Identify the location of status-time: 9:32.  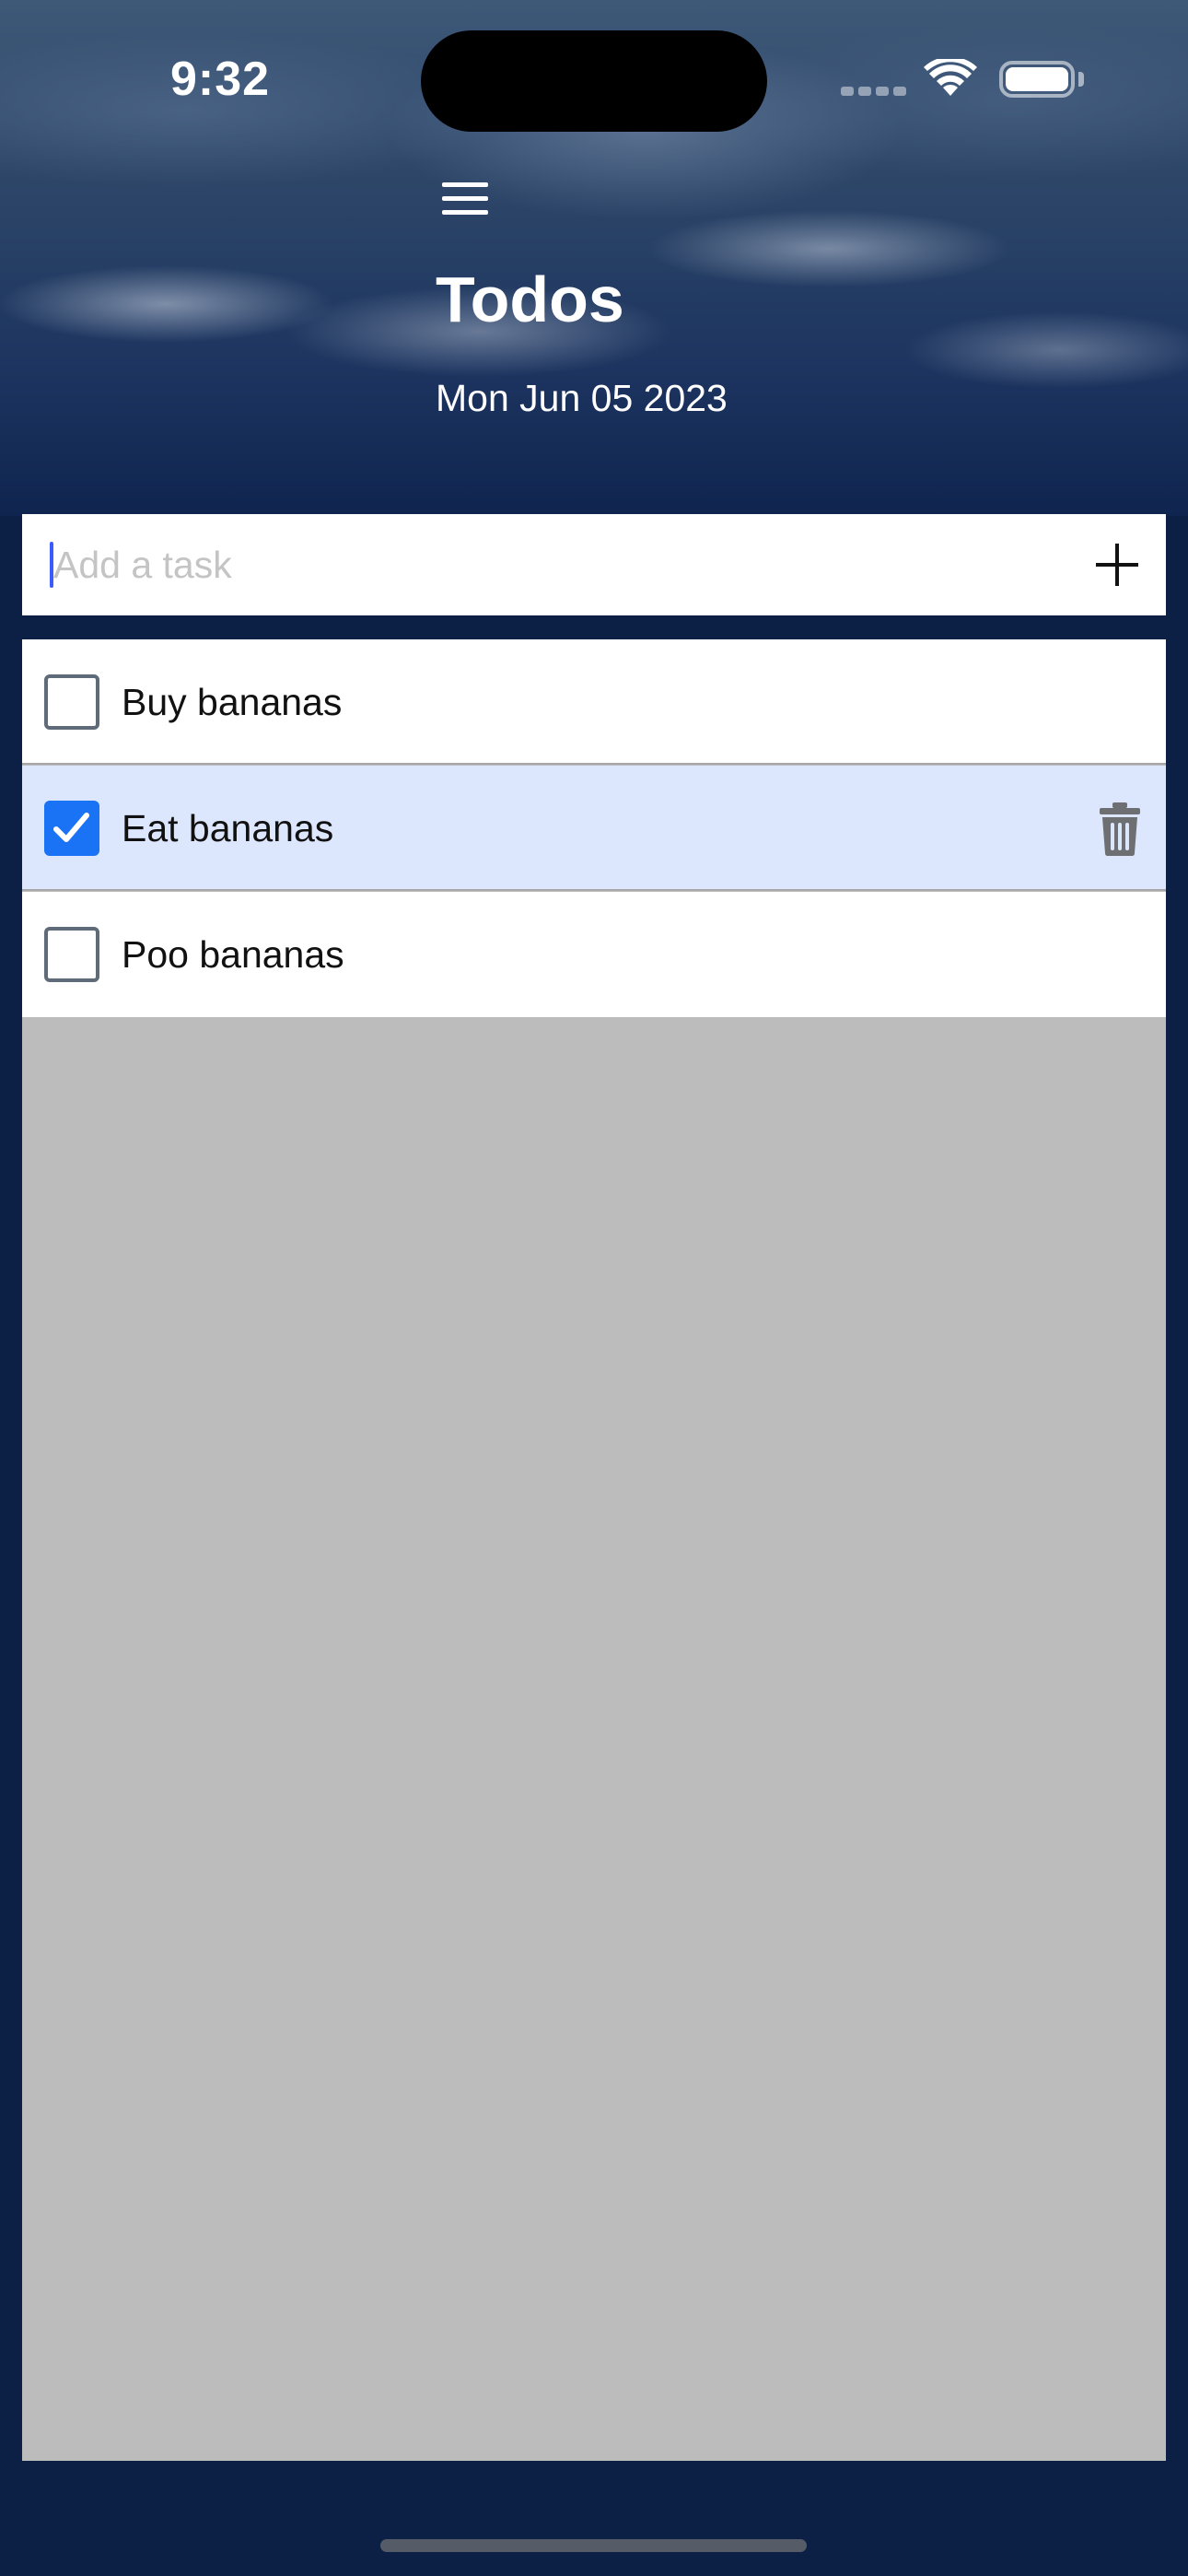
(220, 79).